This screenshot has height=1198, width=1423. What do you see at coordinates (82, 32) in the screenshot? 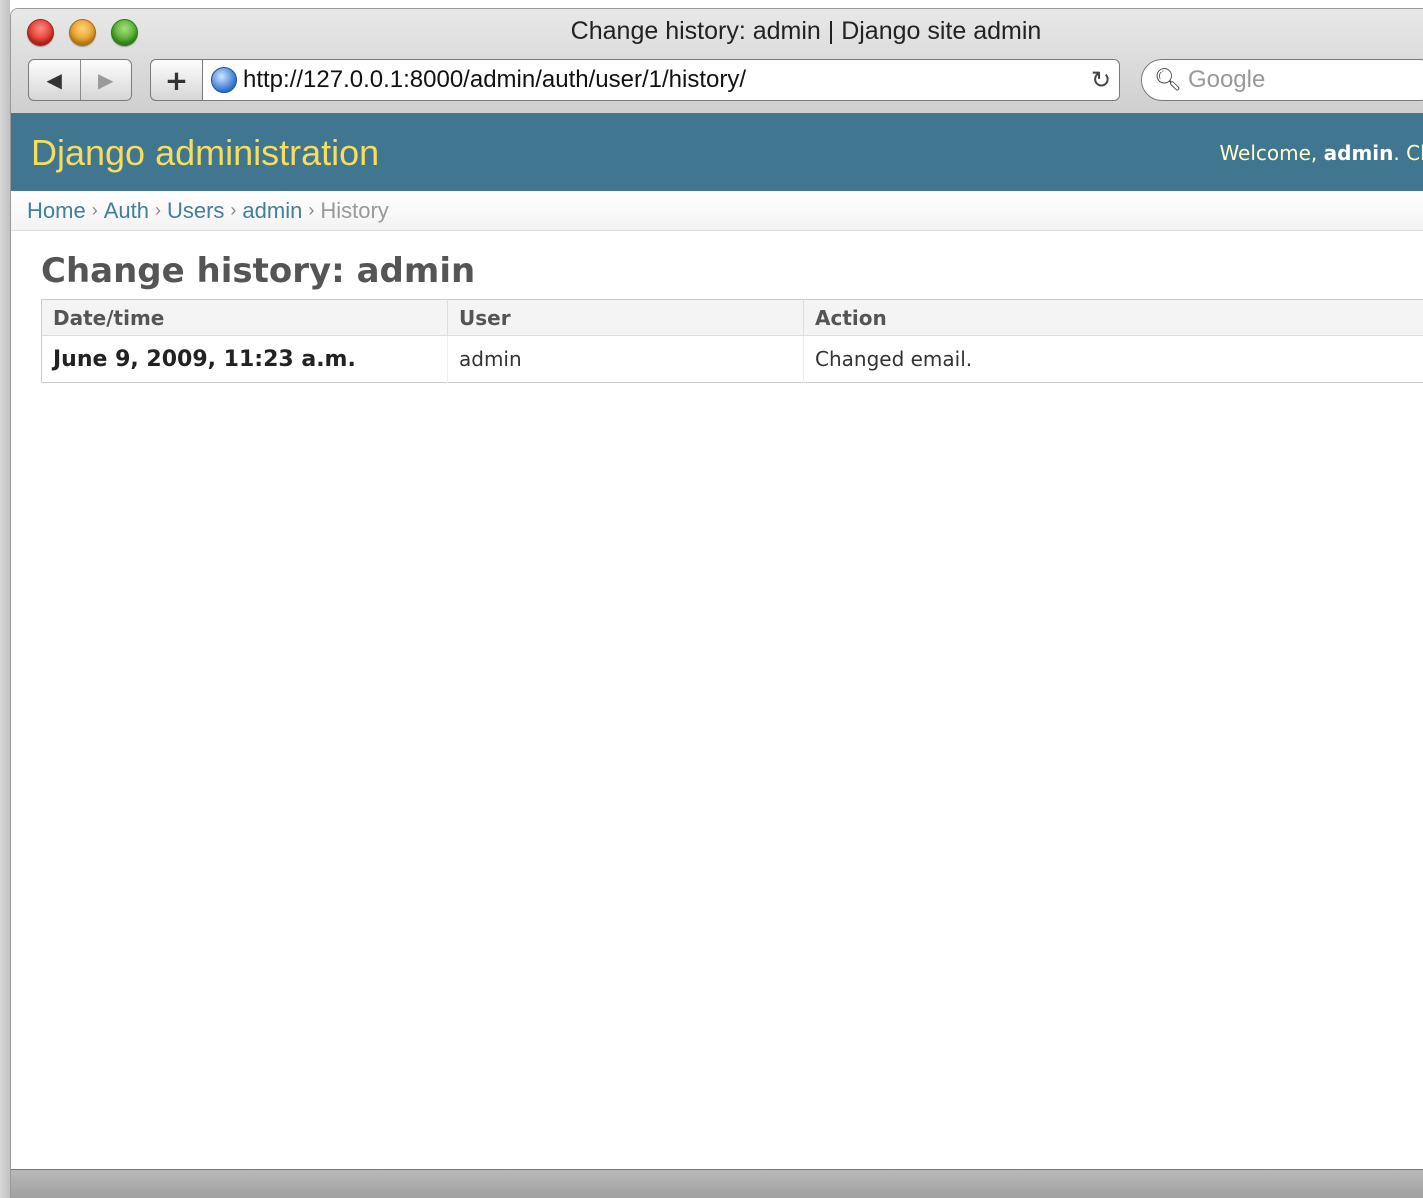
I see `minimize-window-button` at bounding box center [82, 32].